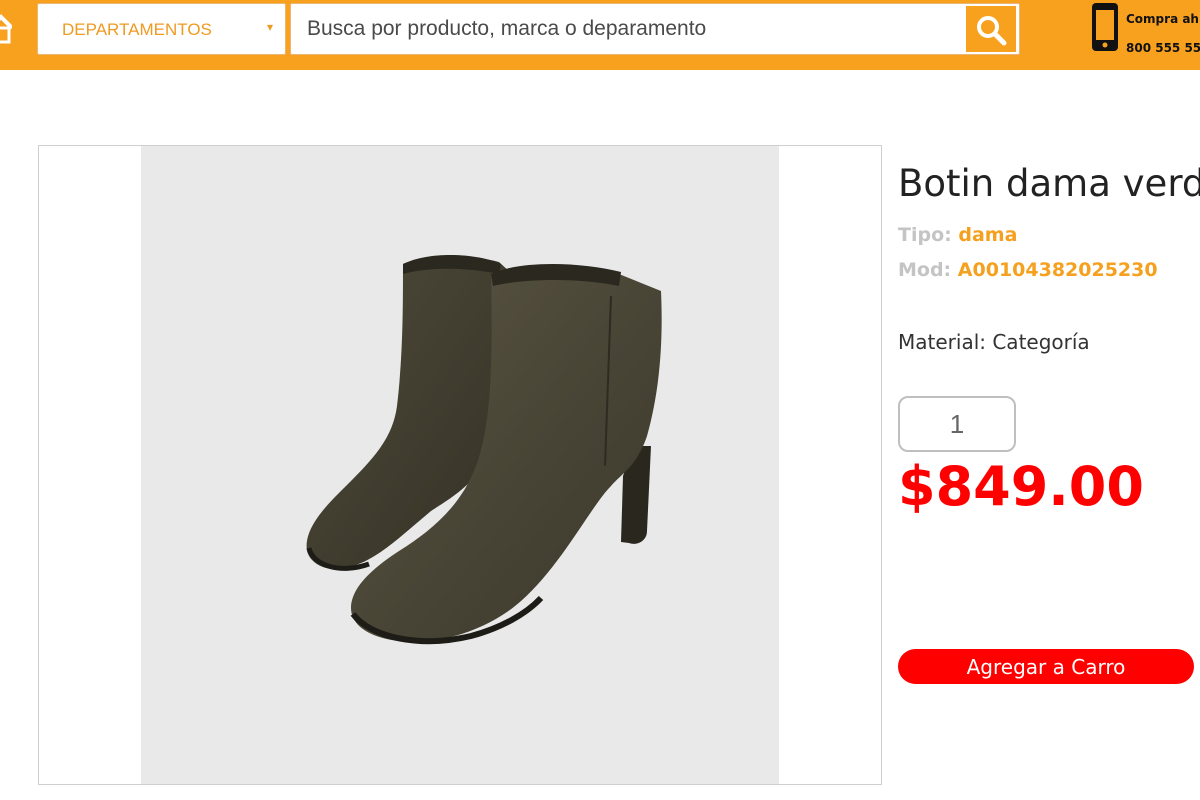 The width and height of the screenshot is (1200, 800). Describe the element at coordinates (627, 29) in the screenshot. I see `search-input` at that location.